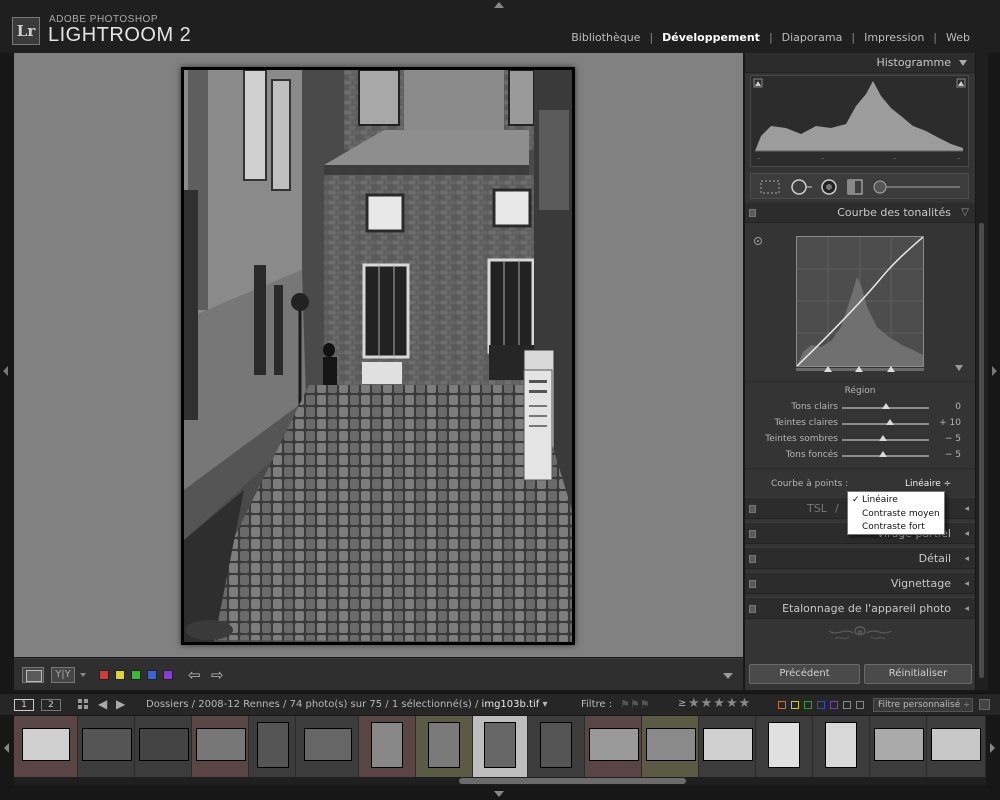 The image size is (1000, 800). What do you see at coordinates (83, 675) in the screenshot?
I see `before-after-menu-icon` at bounding box center [83, 675].